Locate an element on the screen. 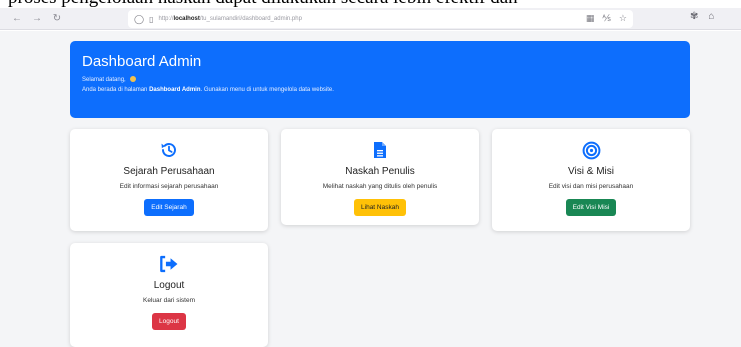 The image size is (741, 347). address-bar-actions: ▦ ⅍ ☆ is located at coordinates (606, 18).